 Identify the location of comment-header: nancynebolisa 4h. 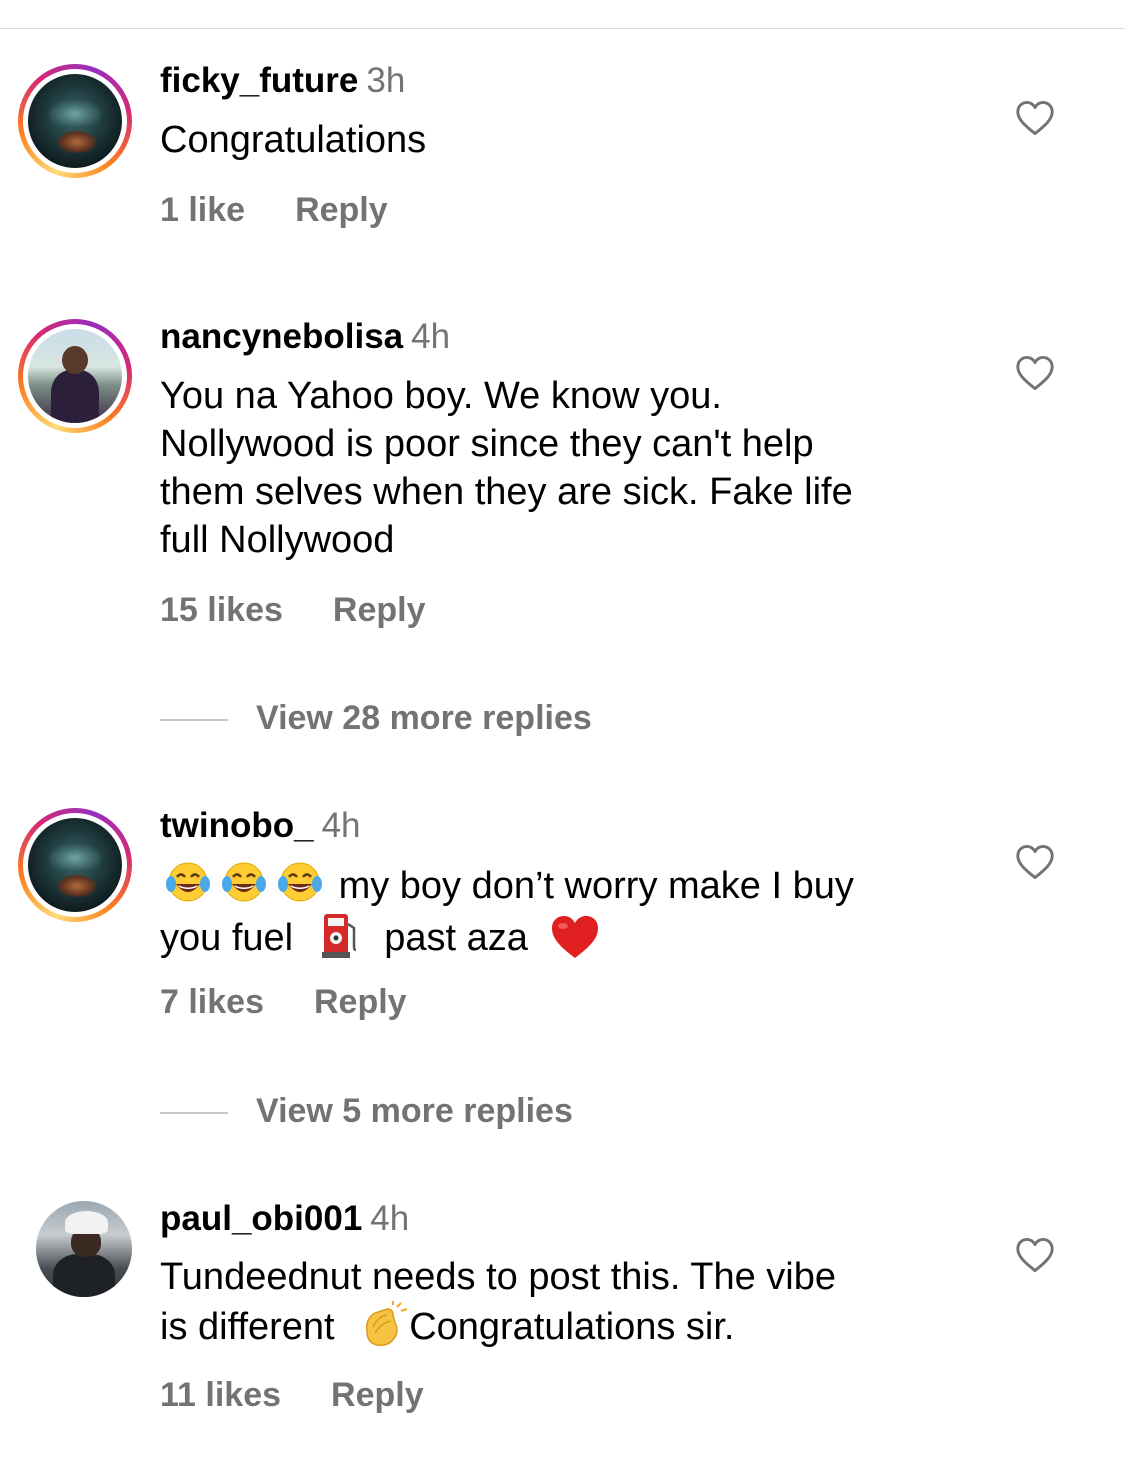
(305, 337).